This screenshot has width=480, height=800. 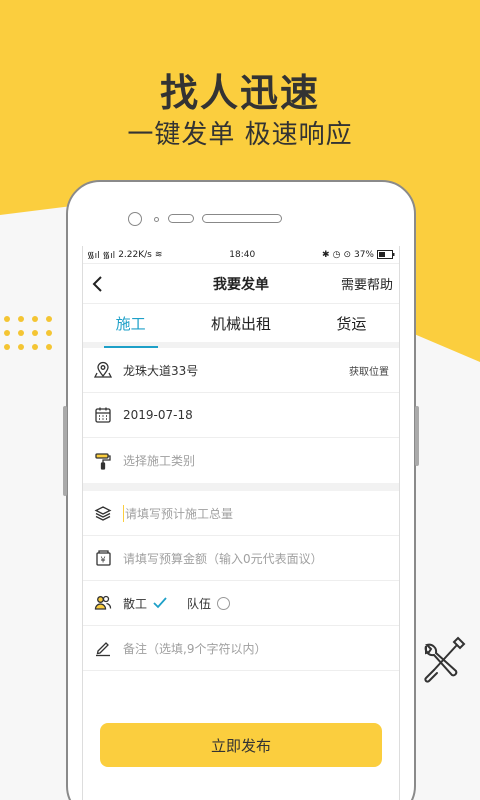 I want to click on quantity-row: 请填写预计施工总量, so click(x=241, y=513).